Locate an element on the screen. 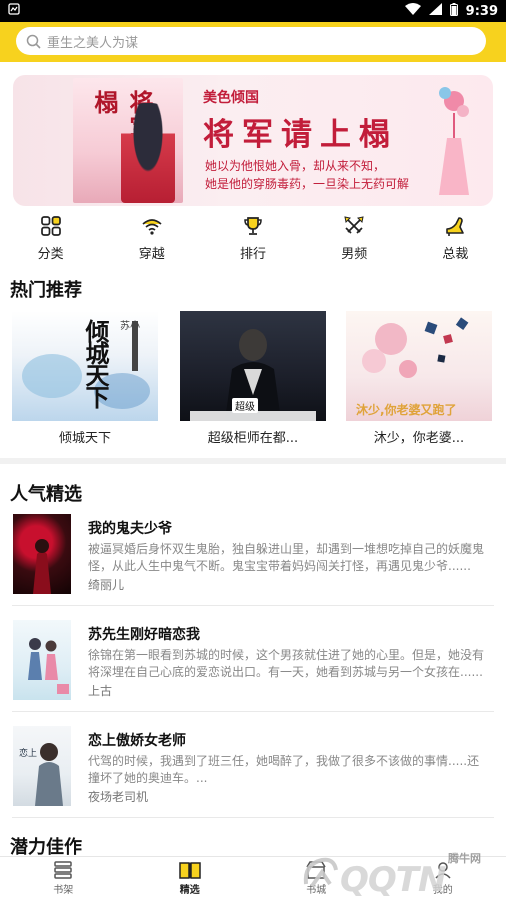 The width and height of the screenshot is (506, 900). trophy-icon is located at coordinates (253, 226).